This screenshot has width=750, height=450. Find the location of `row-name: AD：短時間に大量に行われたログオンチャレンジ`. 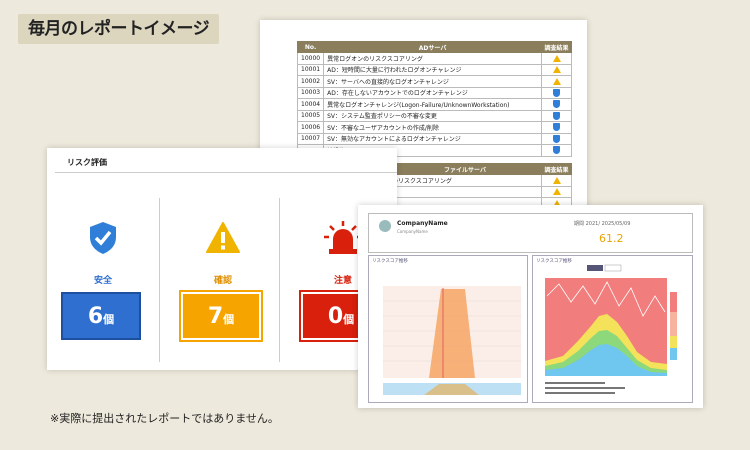

row-name: AD：短時間に大量に行われたログオンチャレンジ is located at coordinates (432, 69).